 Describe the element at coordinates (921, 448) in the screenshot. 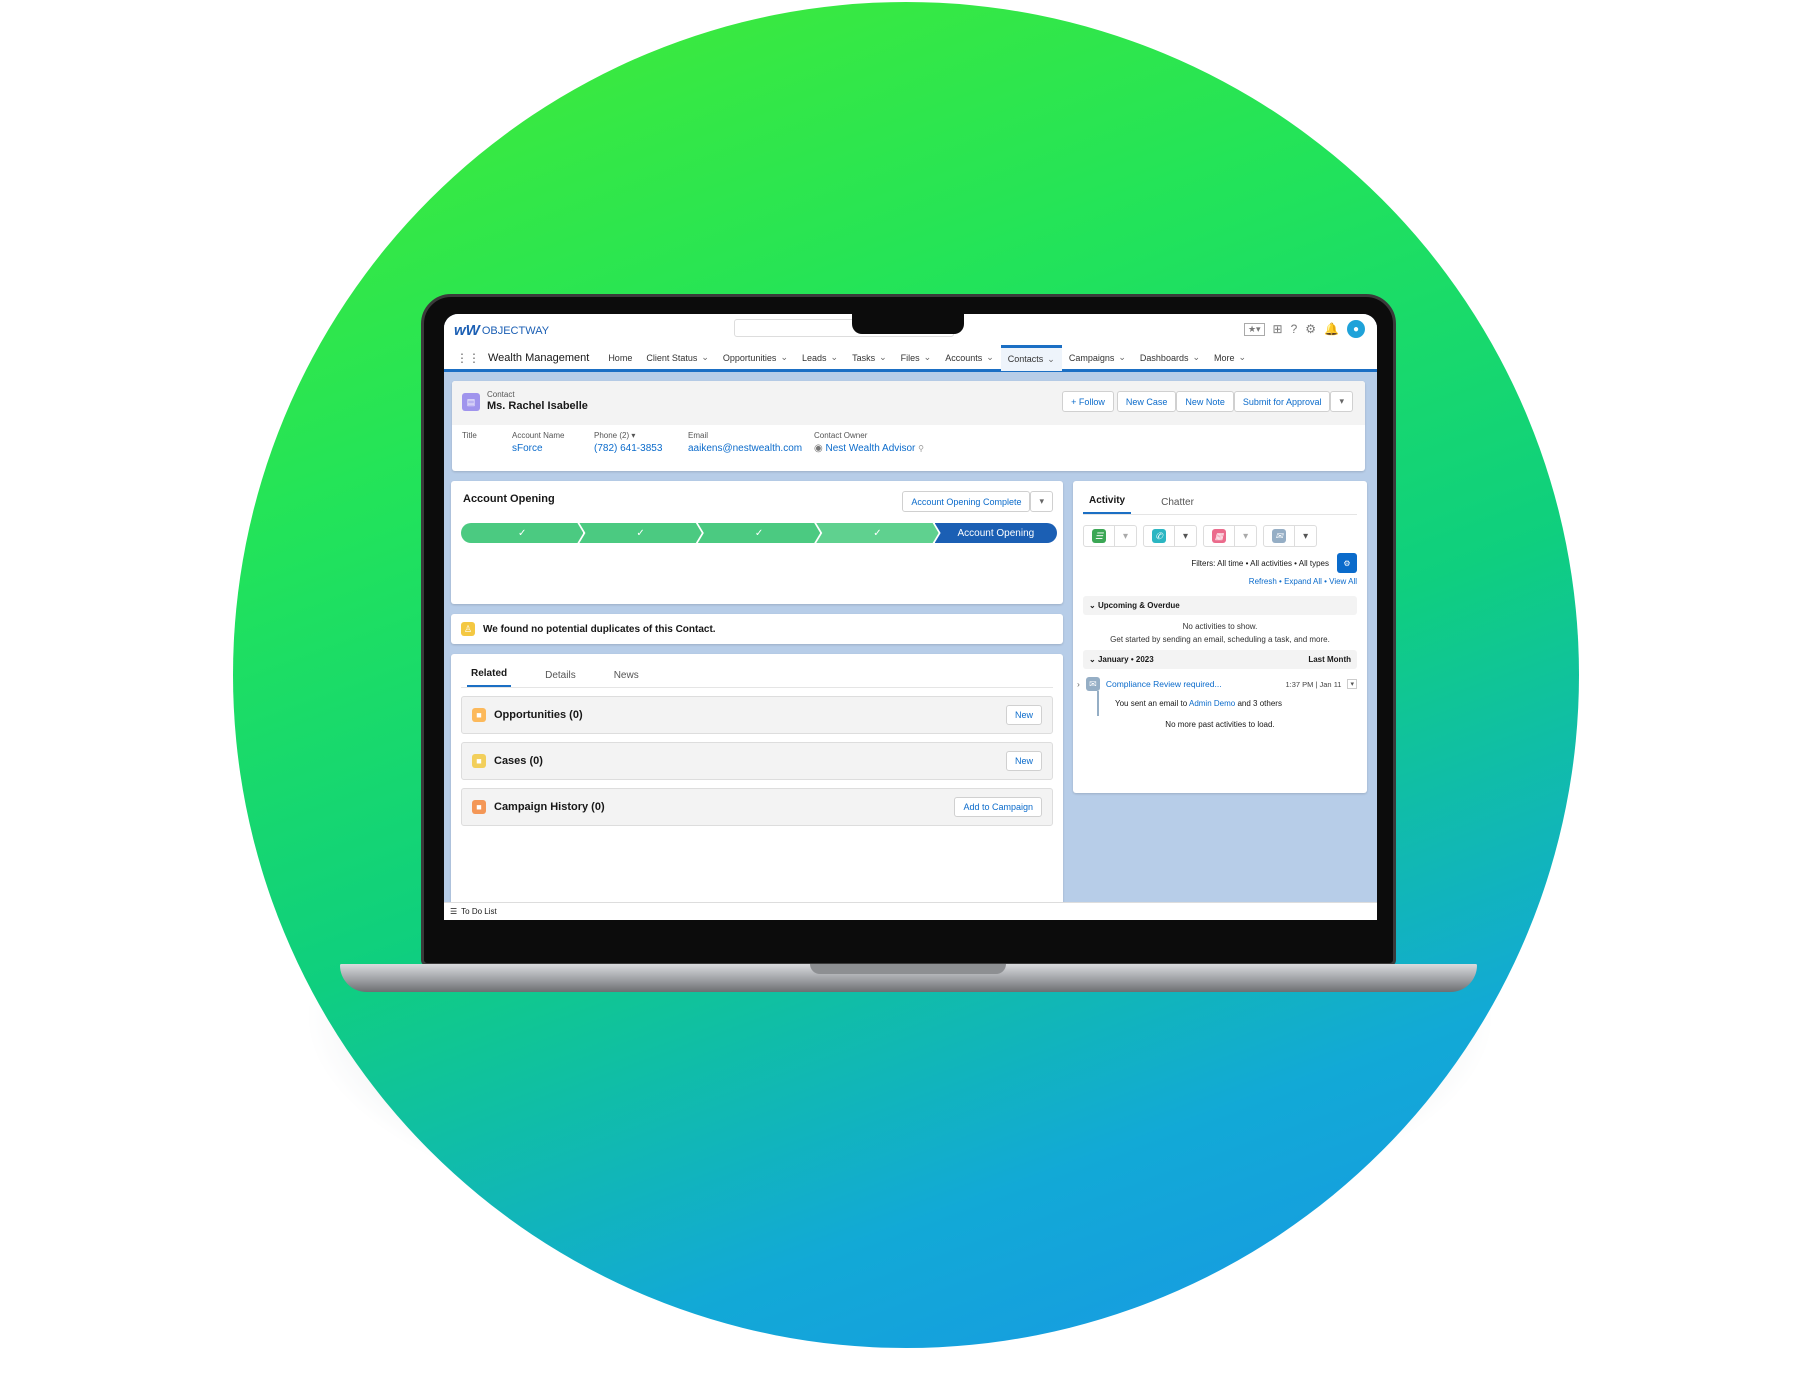

I see `change-owner-icon: ⚲` at that location.